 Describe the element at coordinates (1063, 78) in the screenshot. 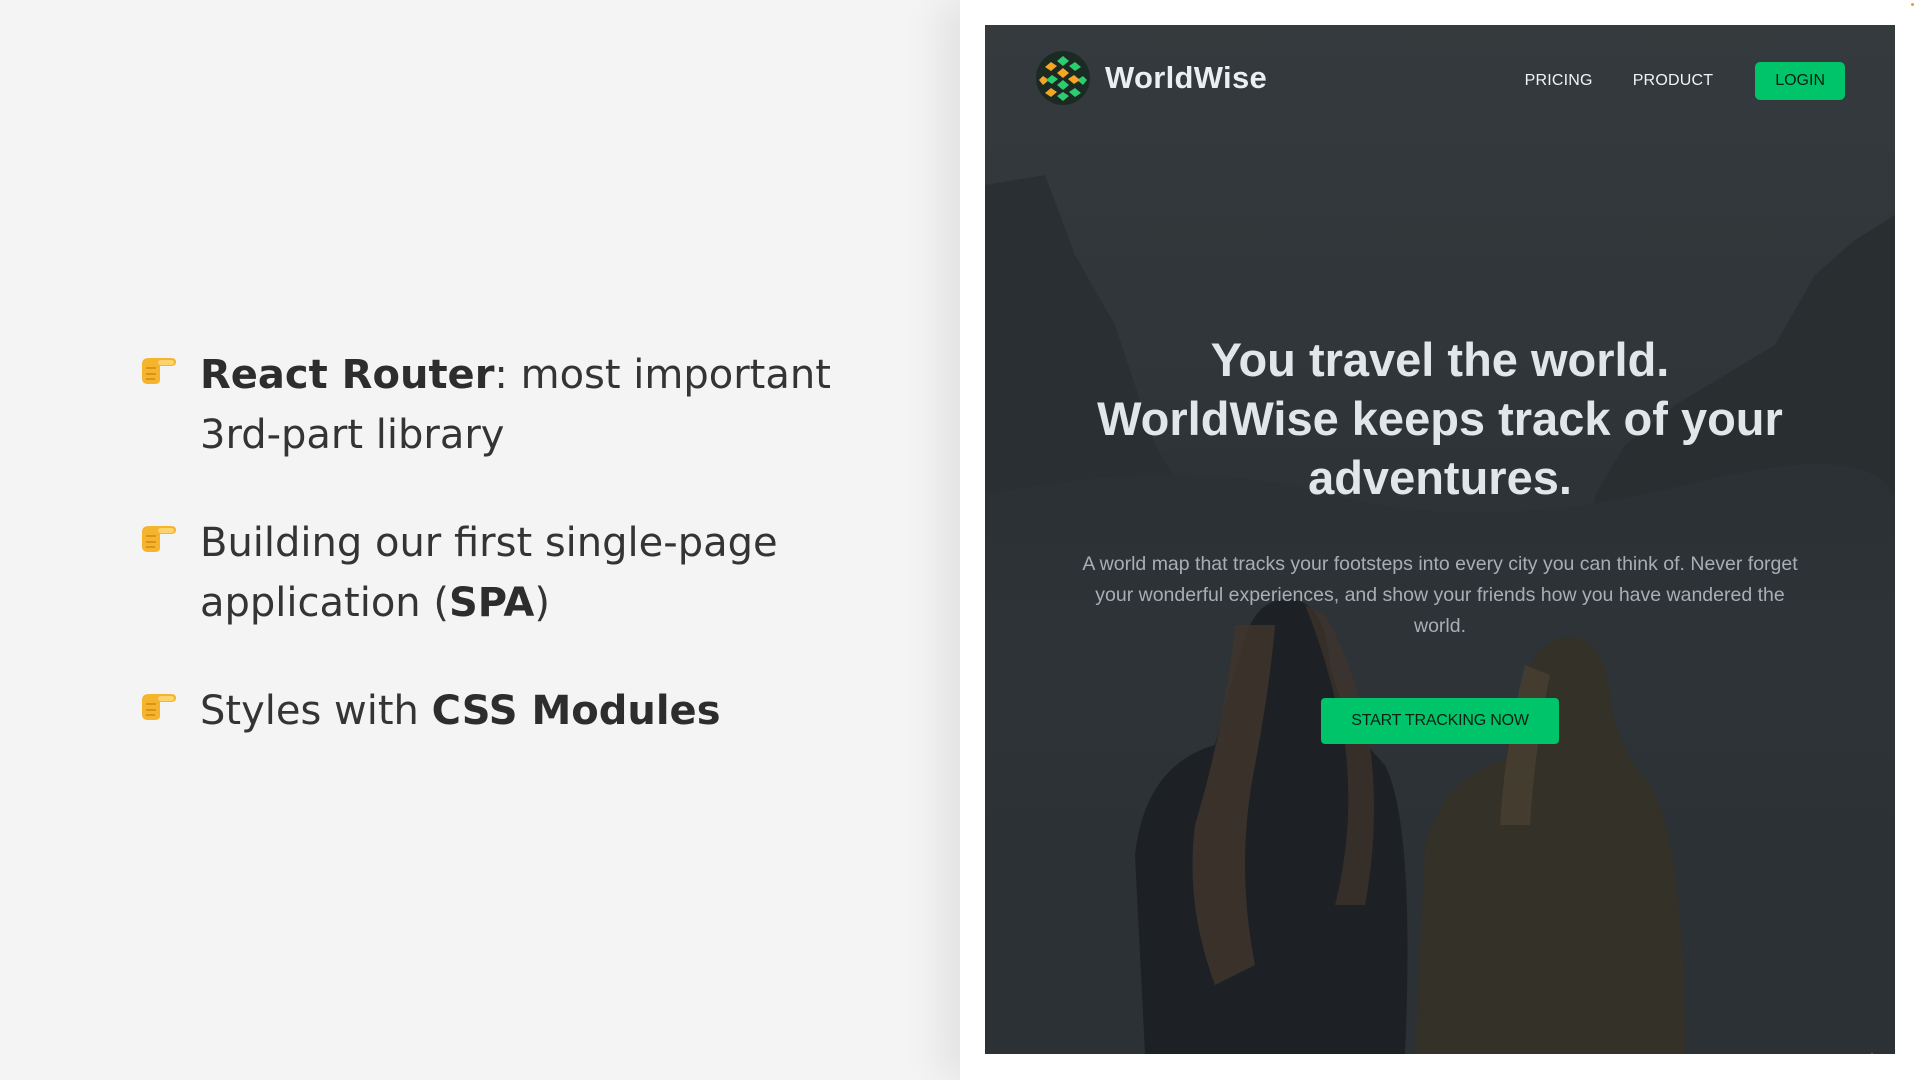

I see `worldwise-logo-icon` at that location.